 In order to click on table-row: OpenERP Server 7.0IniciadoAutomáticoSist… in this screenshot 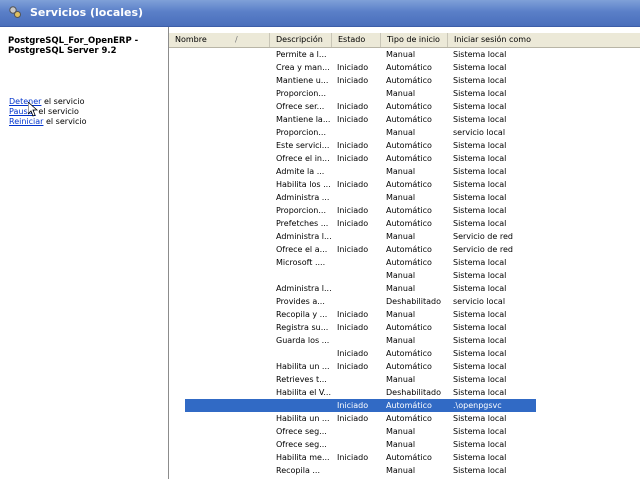, I will do `click(404, 353)`.